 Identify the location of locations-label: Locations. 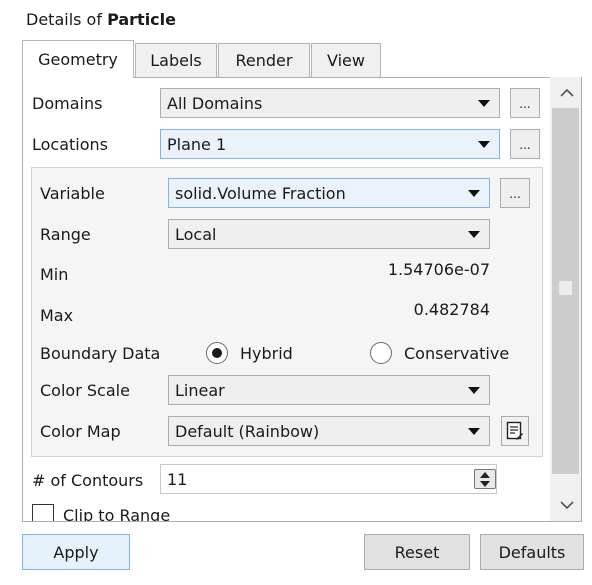
(70, 144).